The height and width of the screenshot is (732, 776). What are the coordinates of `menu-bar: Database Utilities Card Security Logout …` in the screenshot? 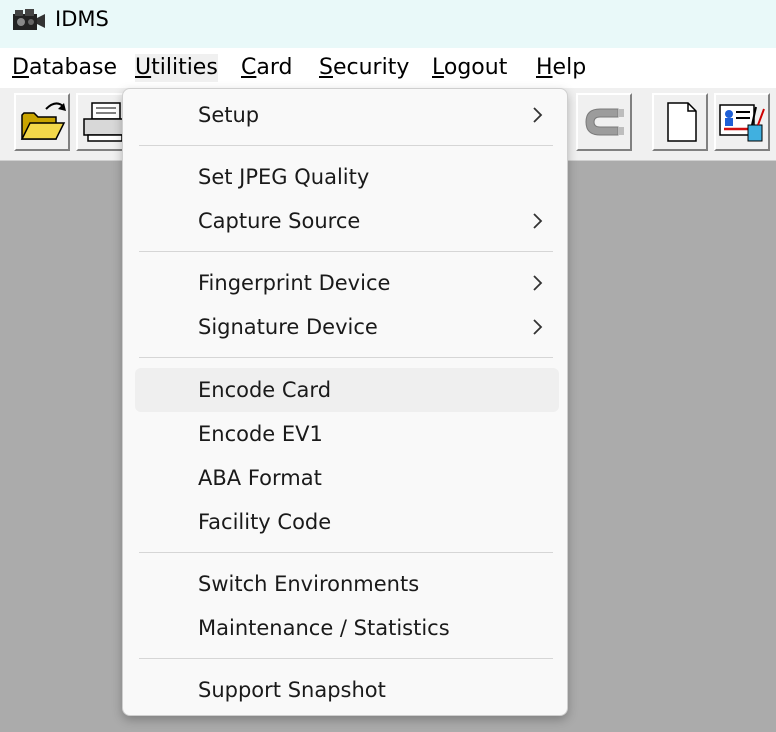 It's located at (388, 68).